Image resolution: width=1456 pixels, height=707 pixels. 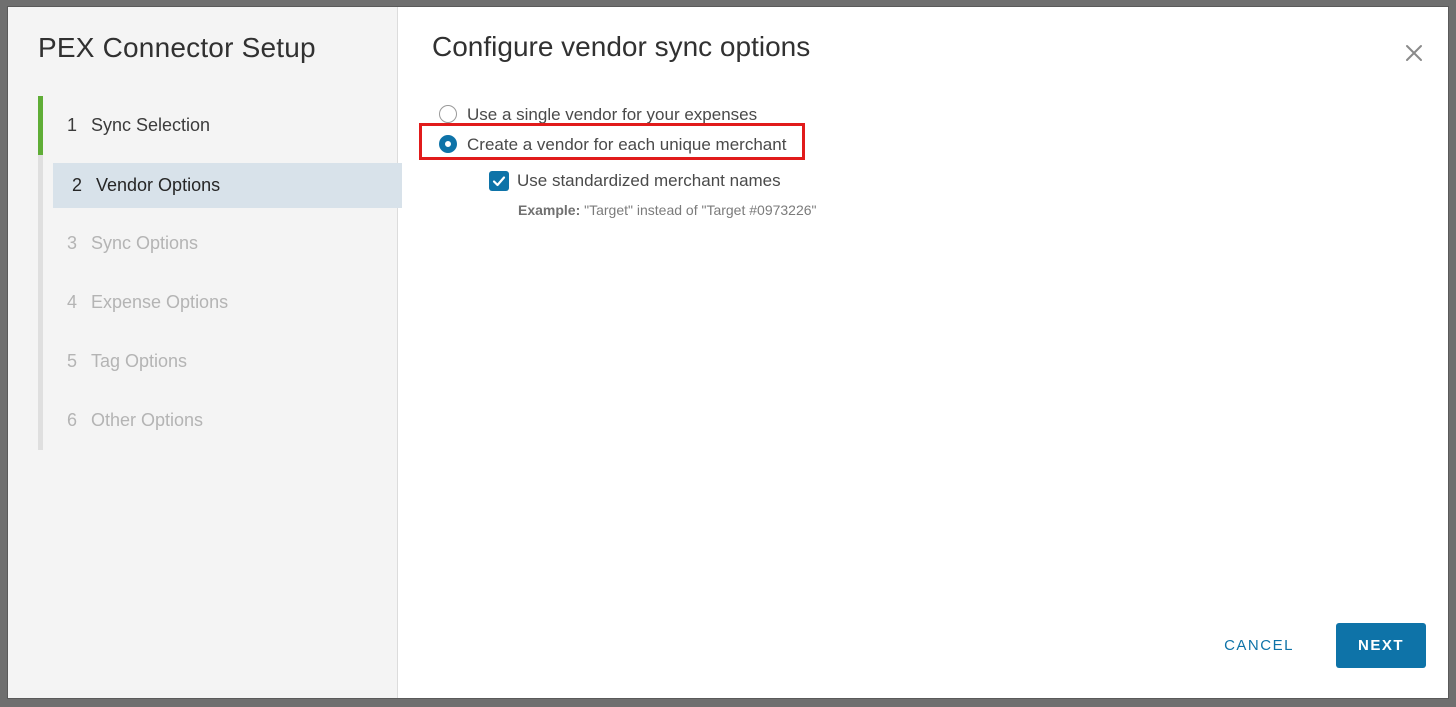 I want to click on step-number: 1, so click(x=72, y=125).